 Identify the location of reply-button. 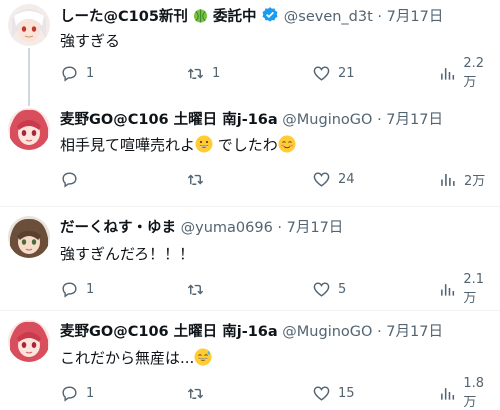
(73, 179).